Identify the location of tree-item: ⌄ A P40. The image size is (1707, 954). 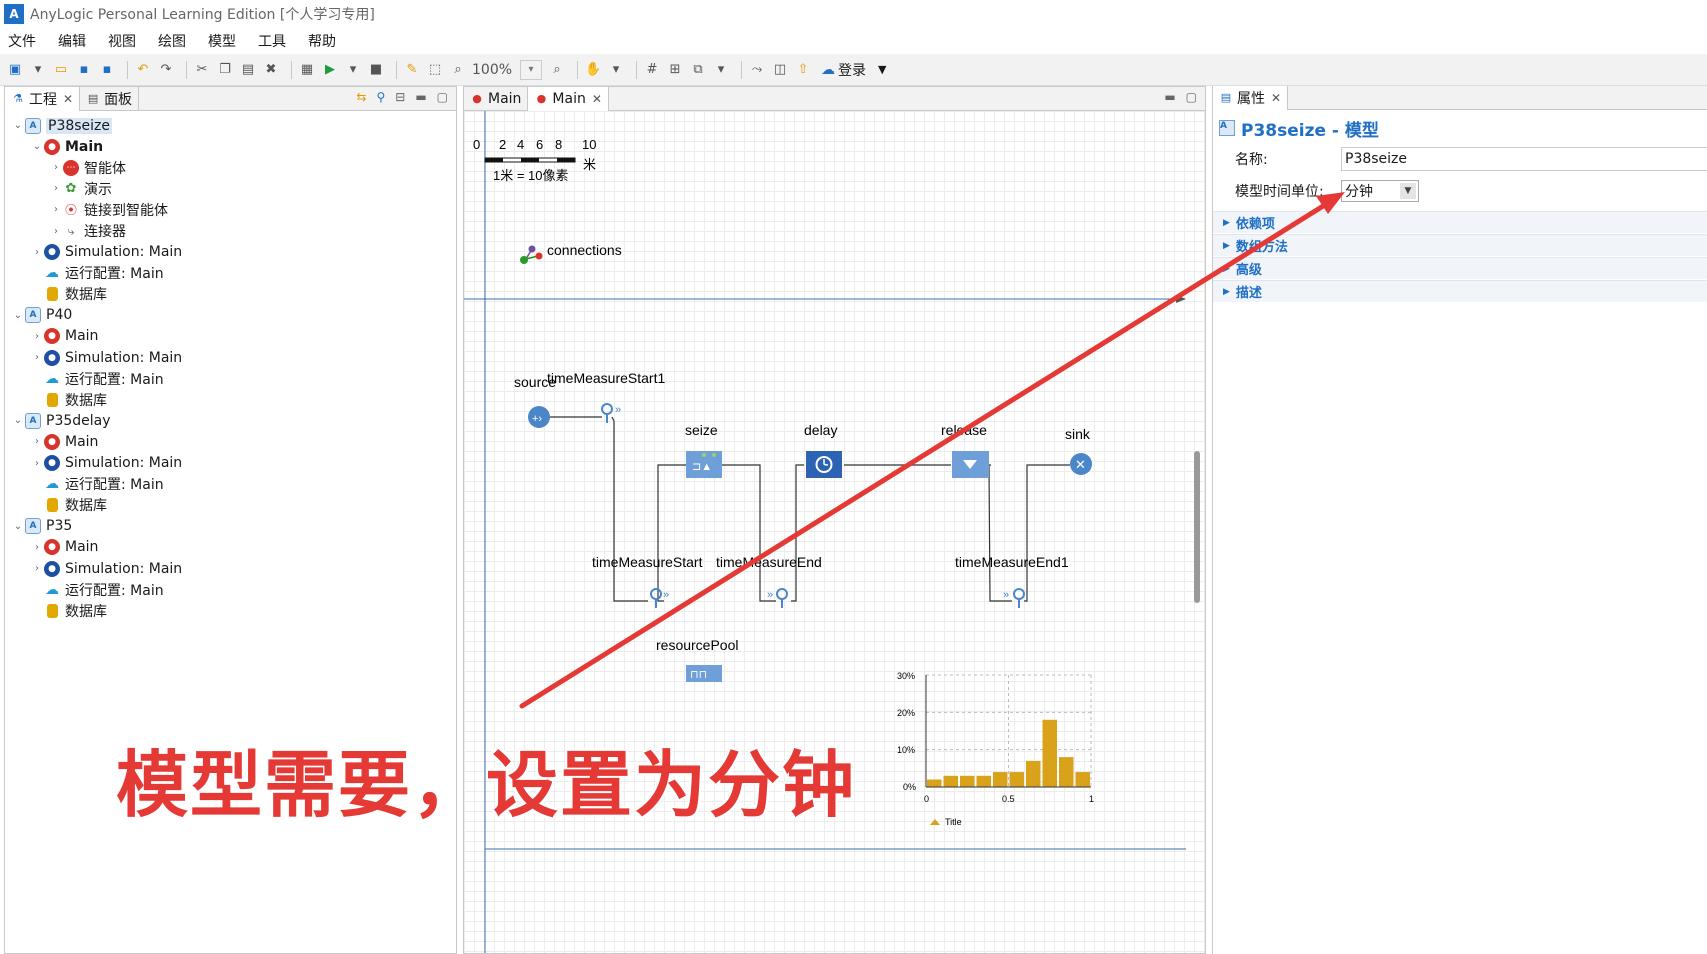
(230, 315).